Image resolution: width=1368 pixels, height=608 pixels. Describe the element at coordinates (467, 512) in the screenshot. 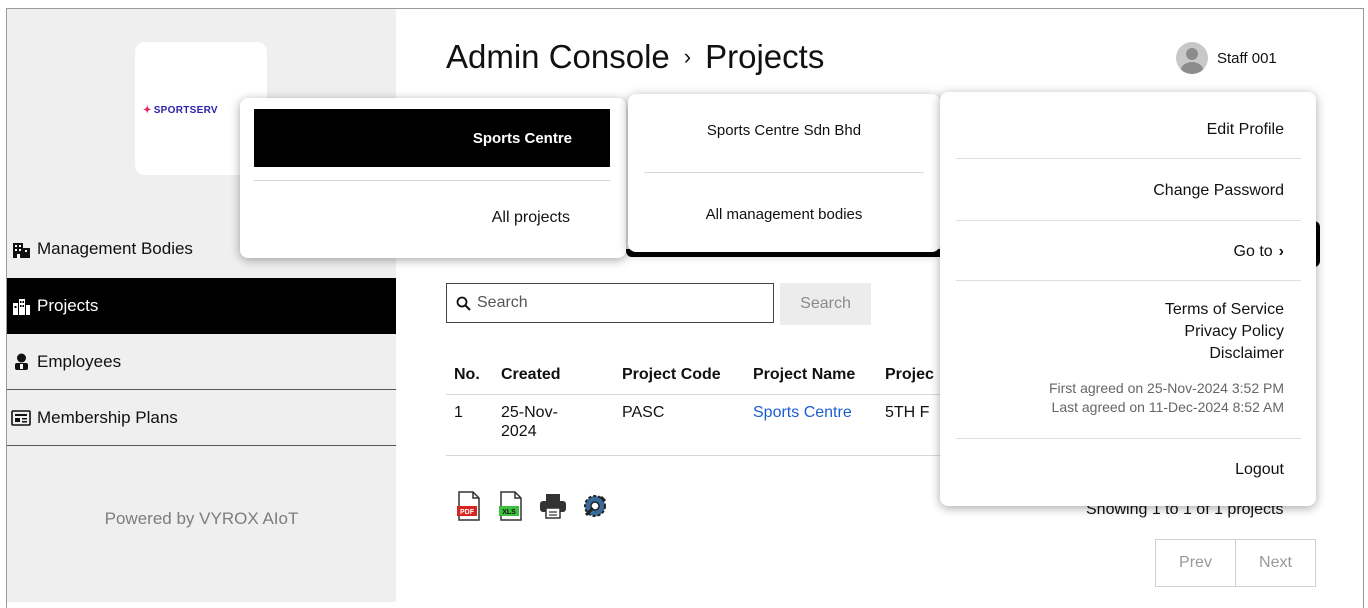

I see `svg-text: PDF` at that location.